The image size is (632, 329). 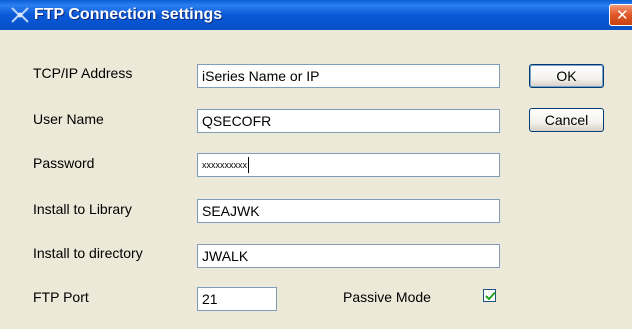 What do you see at coordinates (348, 256) in the screenshot?
I see `install-directory-input: JWALK` at bounding box center [348, 256].